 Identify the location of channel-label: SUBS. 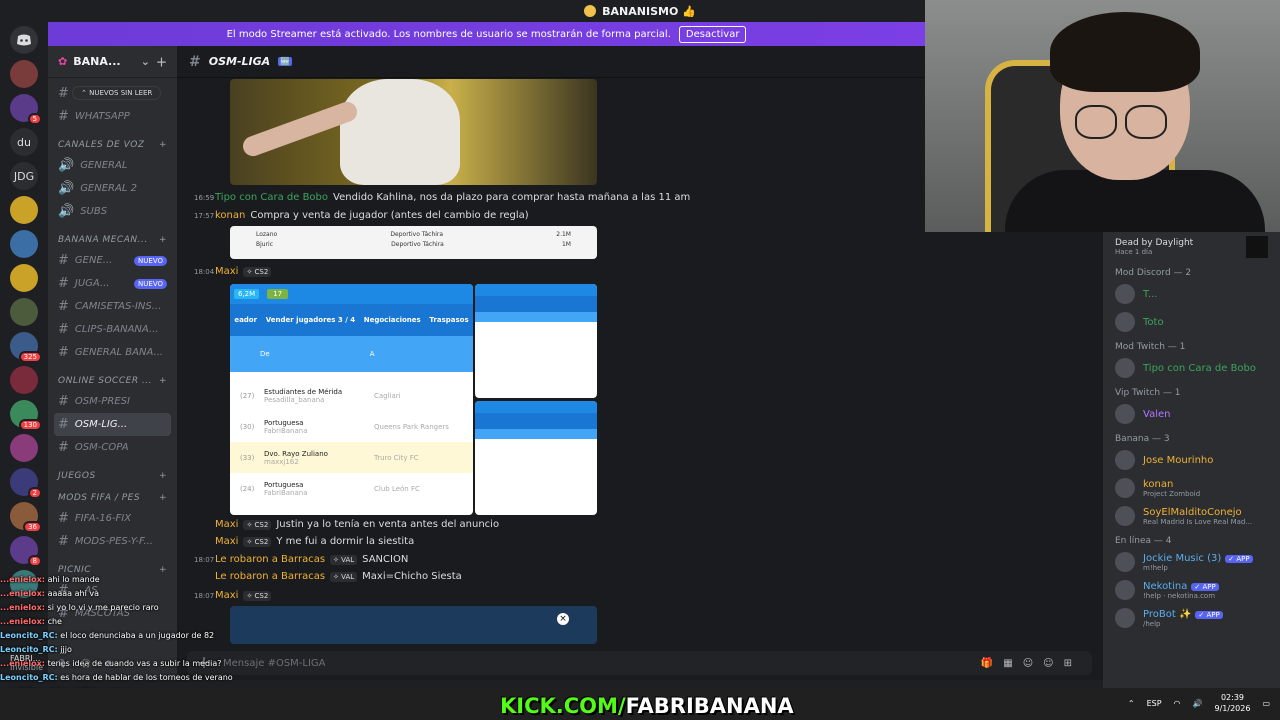
(94, 211).